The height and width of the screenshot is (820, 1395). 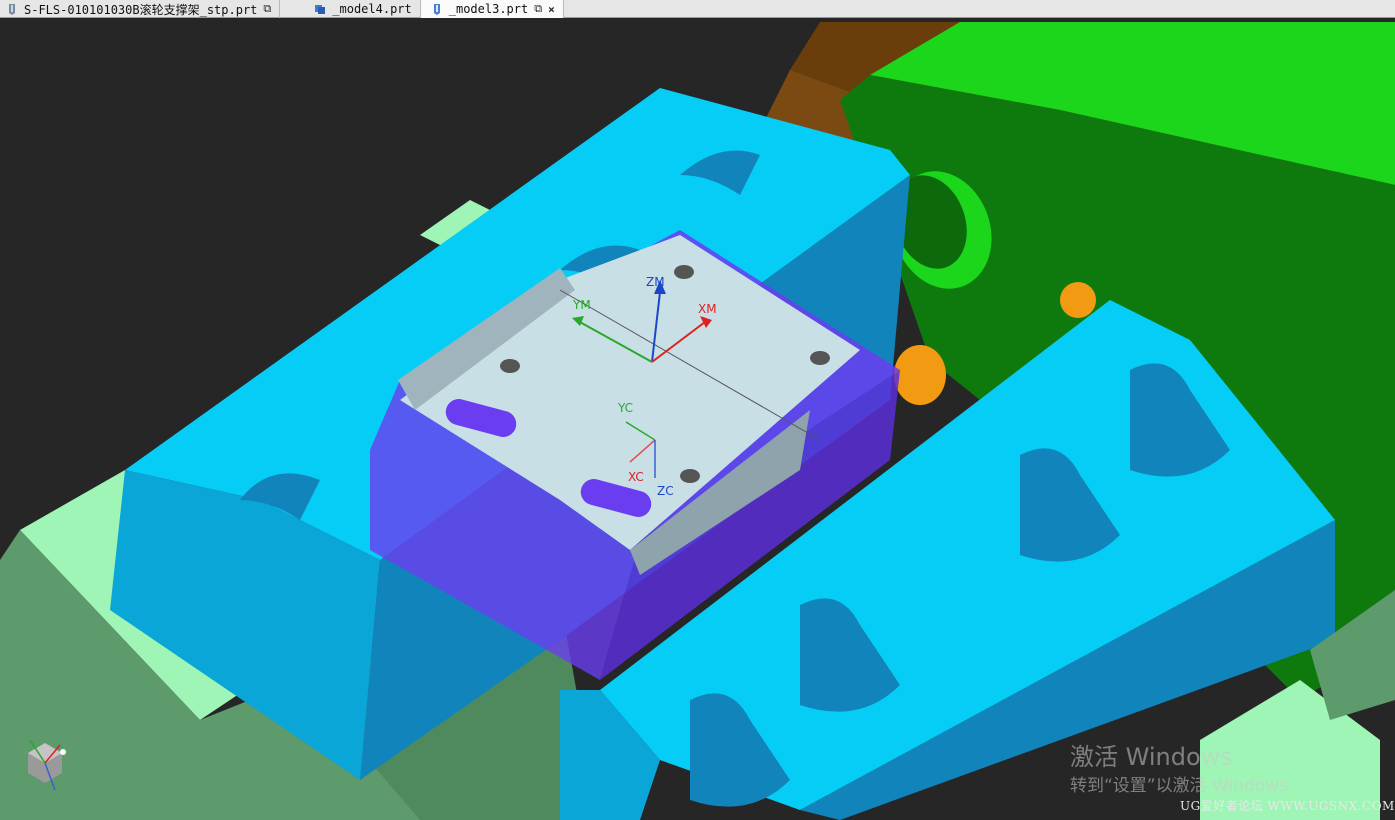 What do you see at coordinates (636, 477) in the screenshot?
I see `xc-label: XC` at bounding box center [636, 477].